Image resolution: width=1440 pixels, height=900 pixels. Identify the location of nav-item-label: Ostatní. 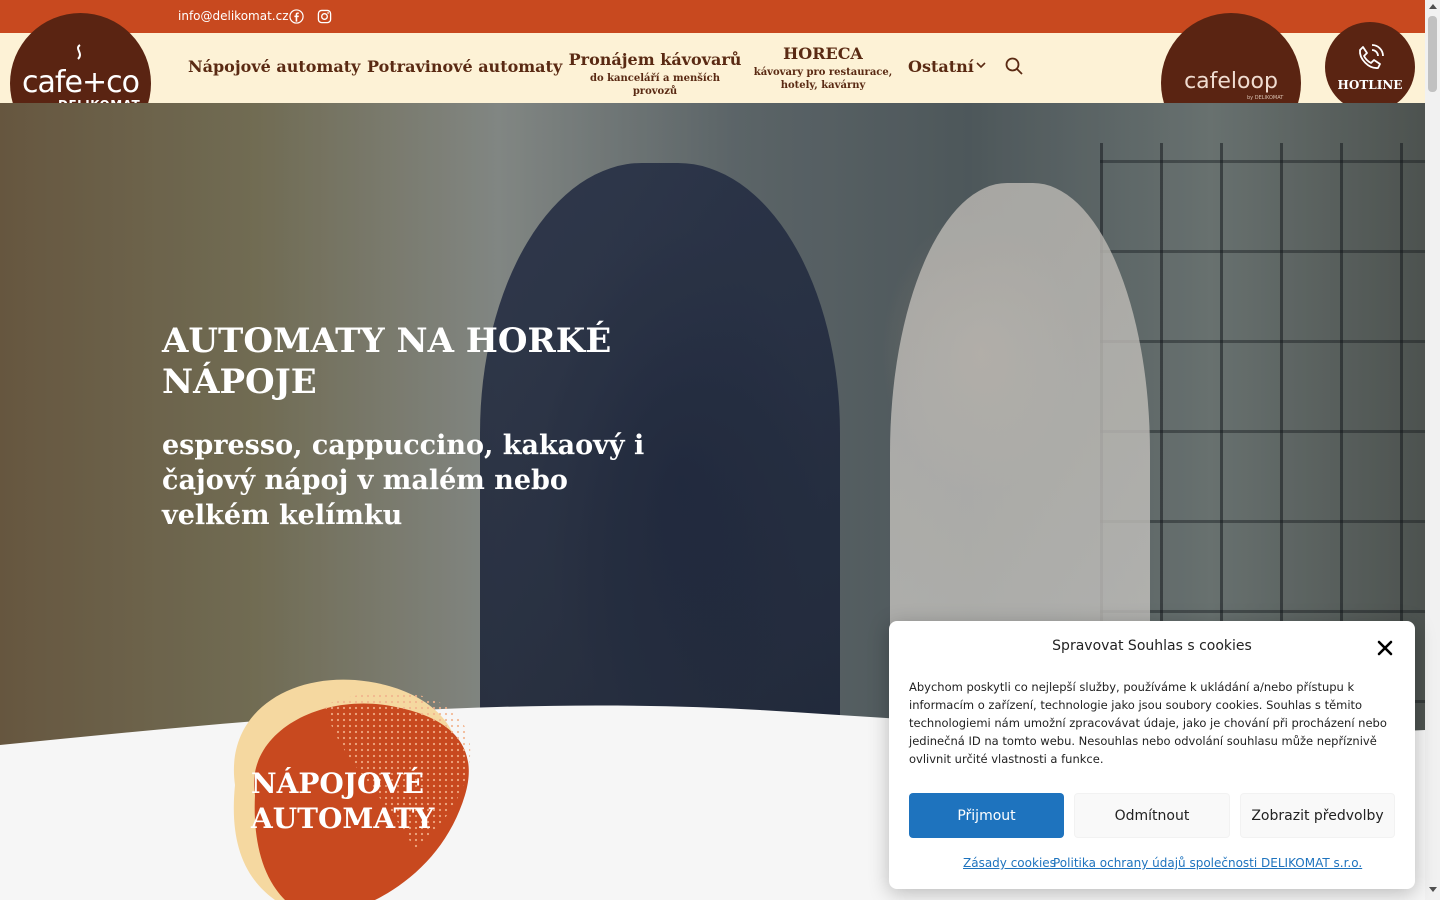
(941, 66).